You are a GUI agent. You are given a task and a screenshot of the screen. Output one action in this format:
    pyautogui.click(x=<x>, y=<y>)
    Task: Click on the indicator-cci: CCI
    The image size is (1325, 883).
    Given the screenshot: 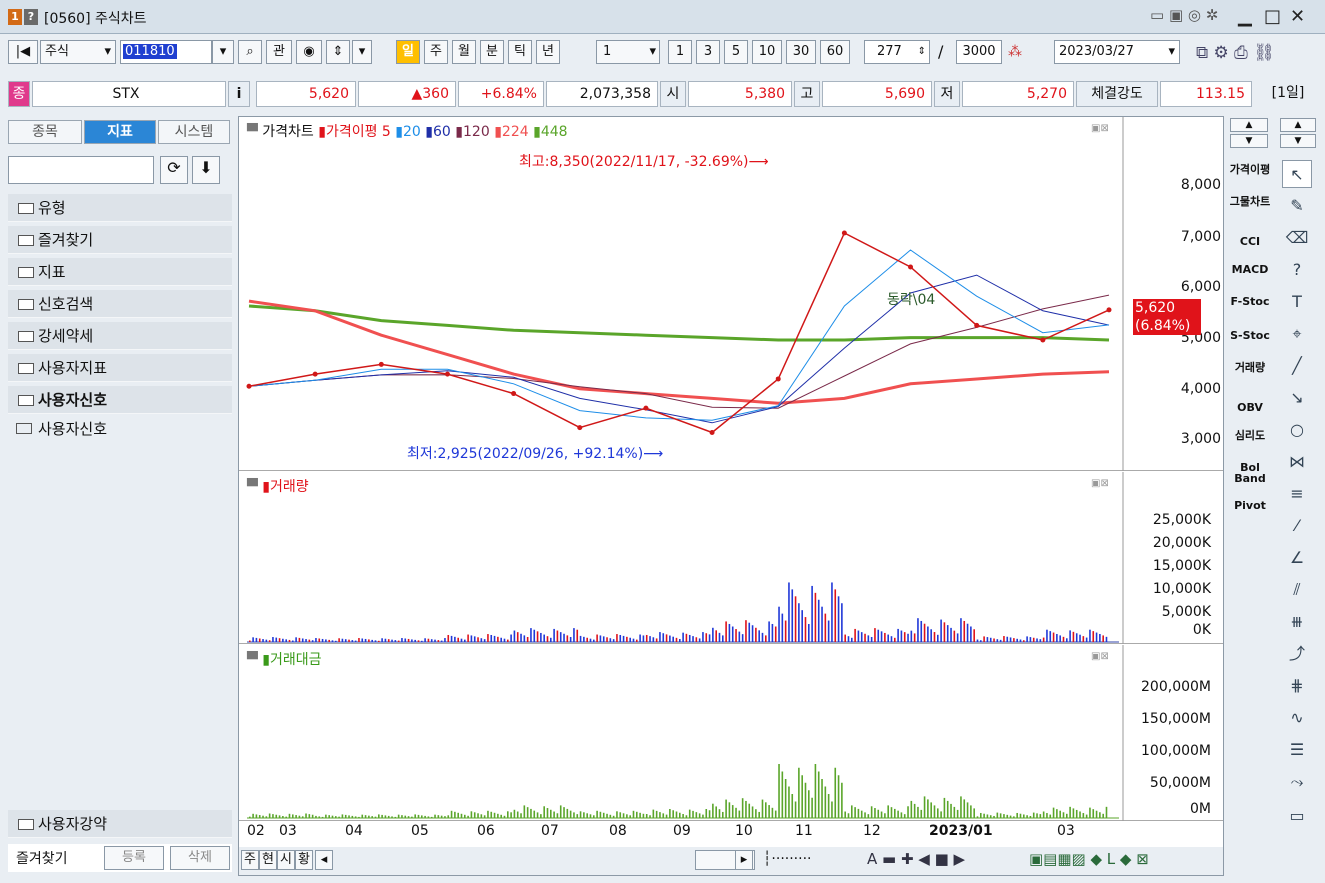 What is the action you would take?
    pyautogui.click(x=1250, y=241)
    